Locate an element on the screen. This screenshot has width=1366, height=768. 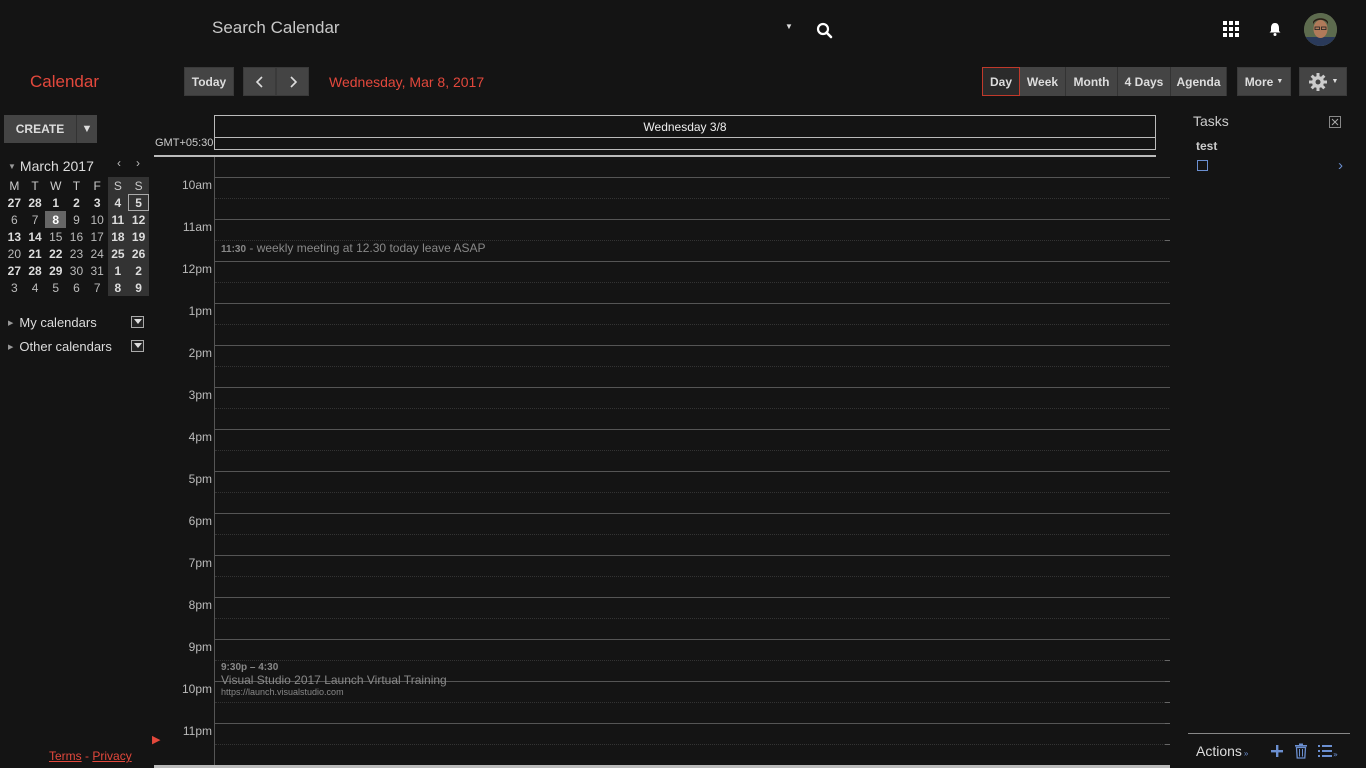
my-calendars-dropdown is located at coordinates (137, 322).